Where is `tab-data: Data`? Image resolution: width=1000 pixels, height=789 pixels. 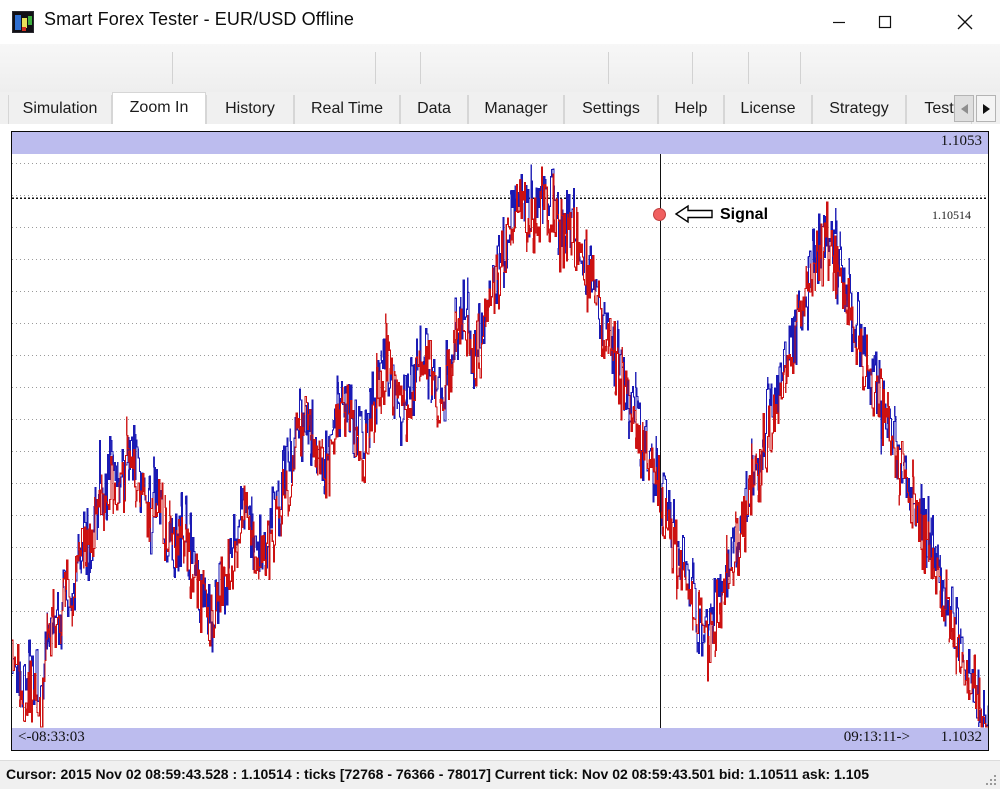 tab-data: Data is located at coordinates (434, 109).